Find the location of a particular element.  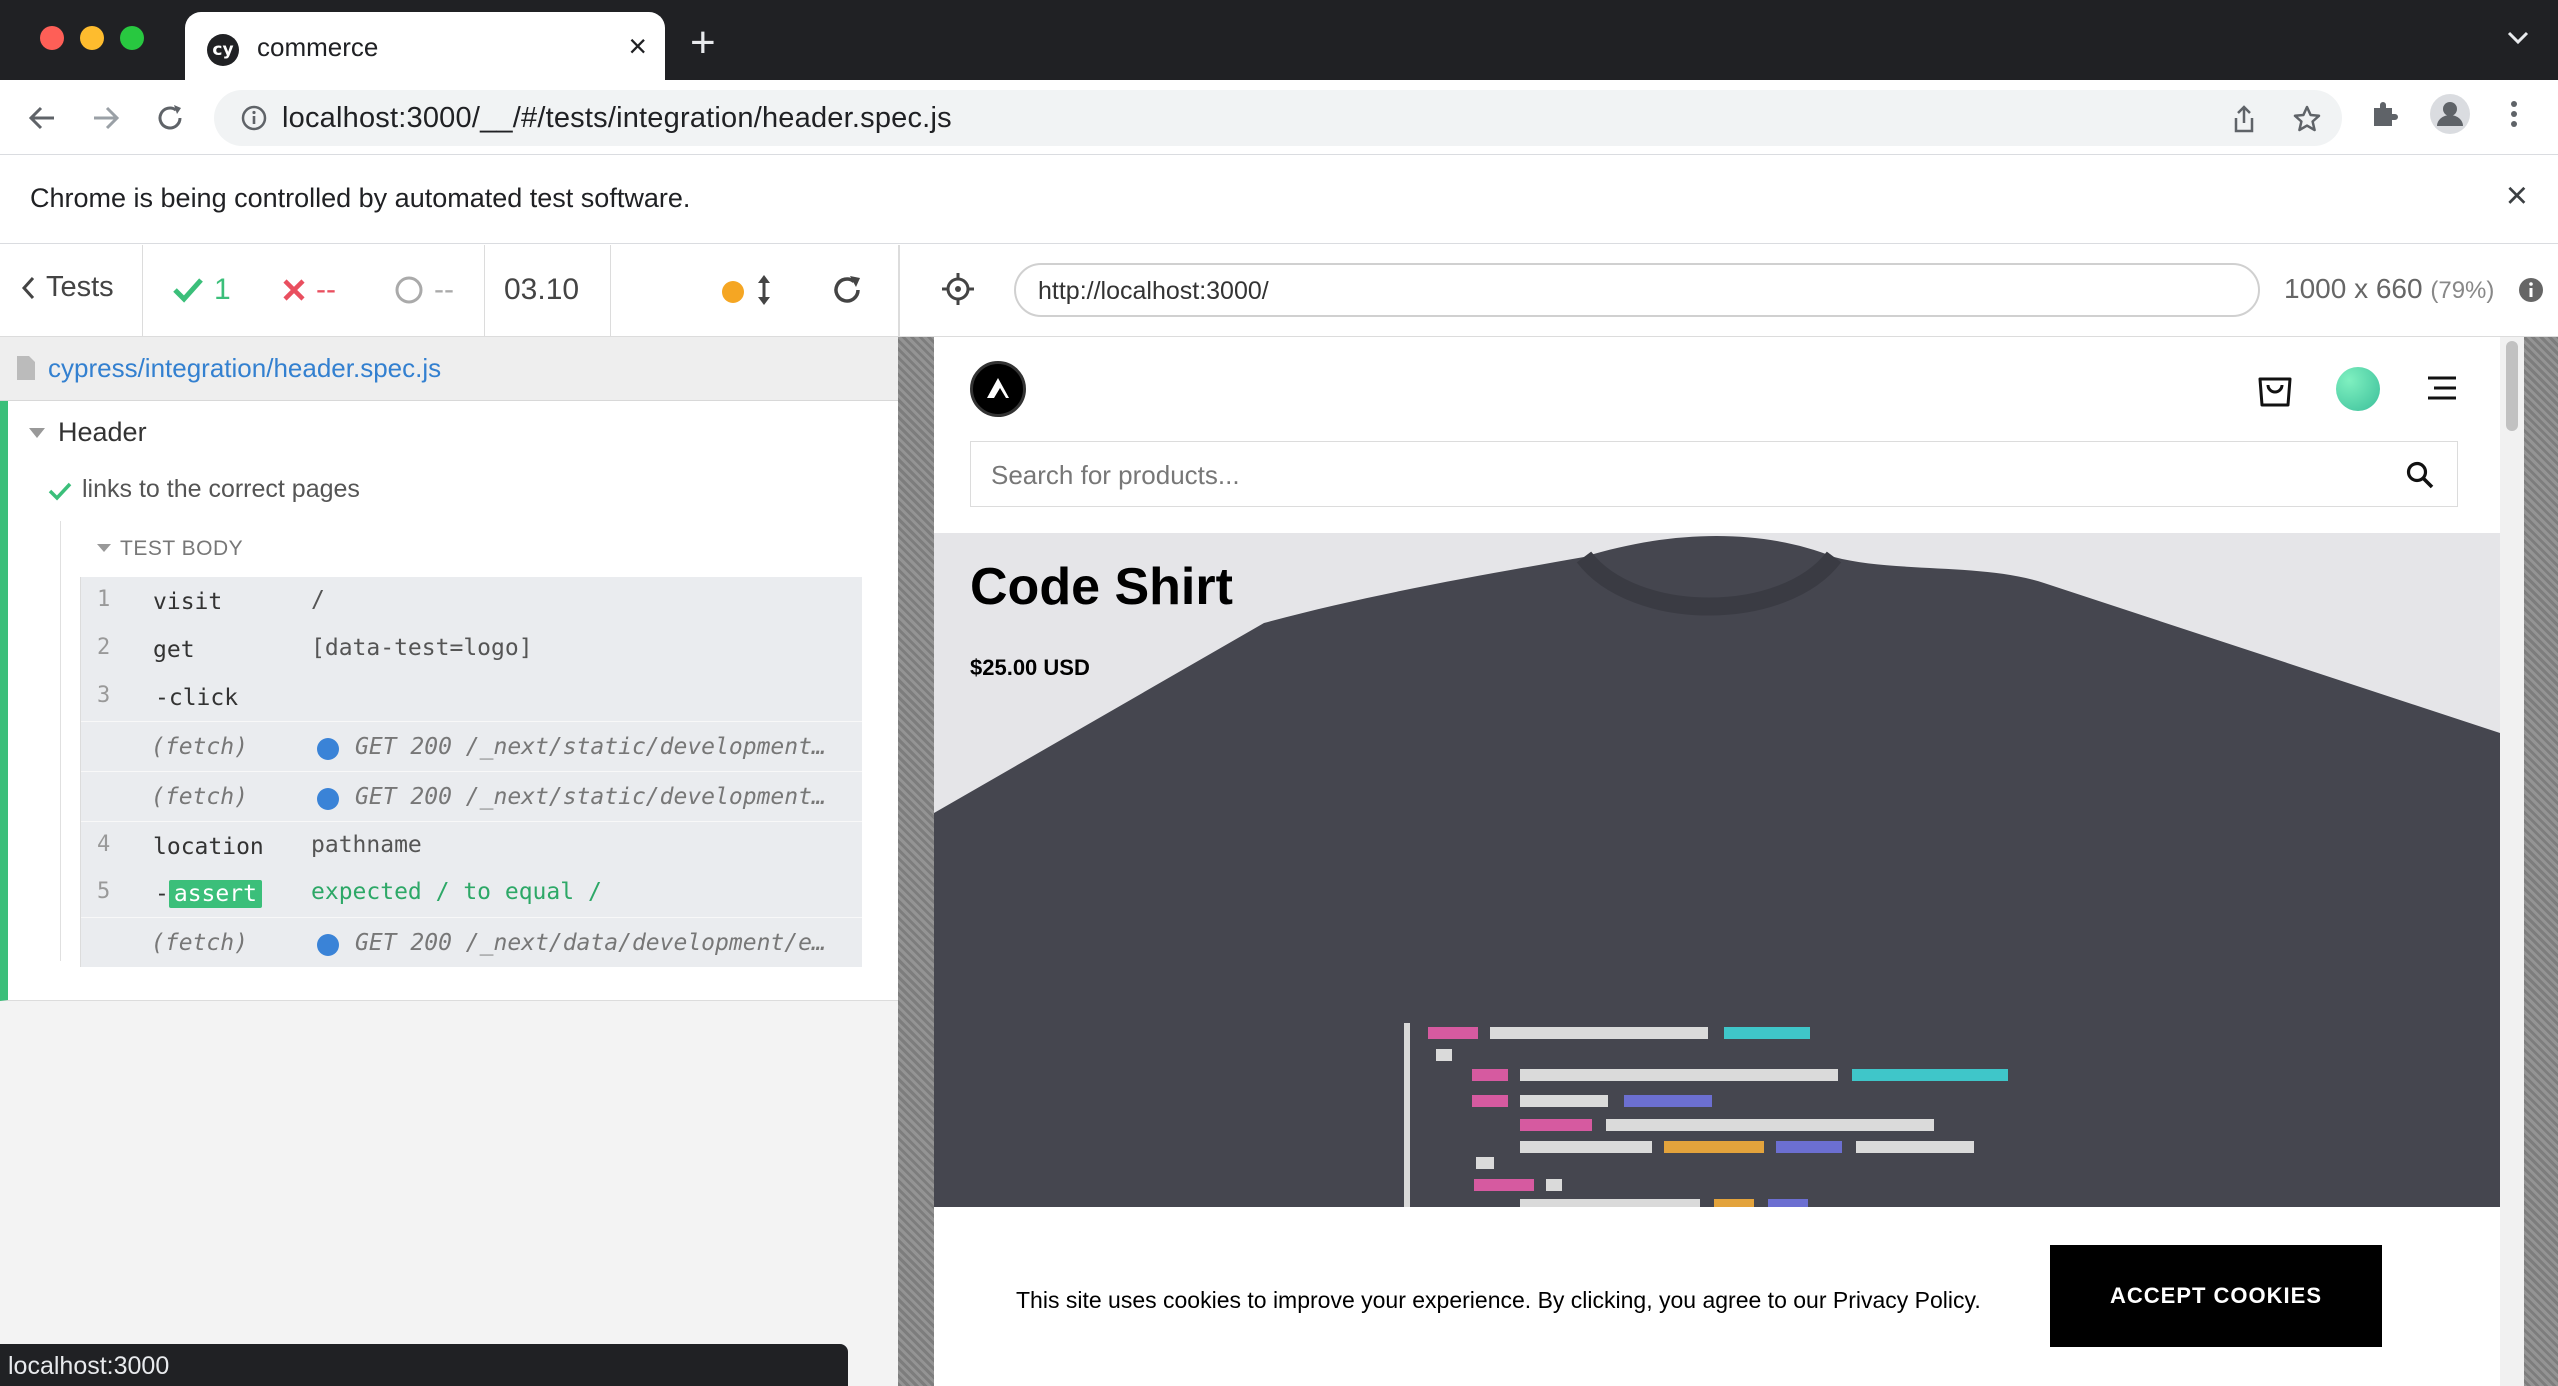

close-window-button is located at coordinates (52, 38).